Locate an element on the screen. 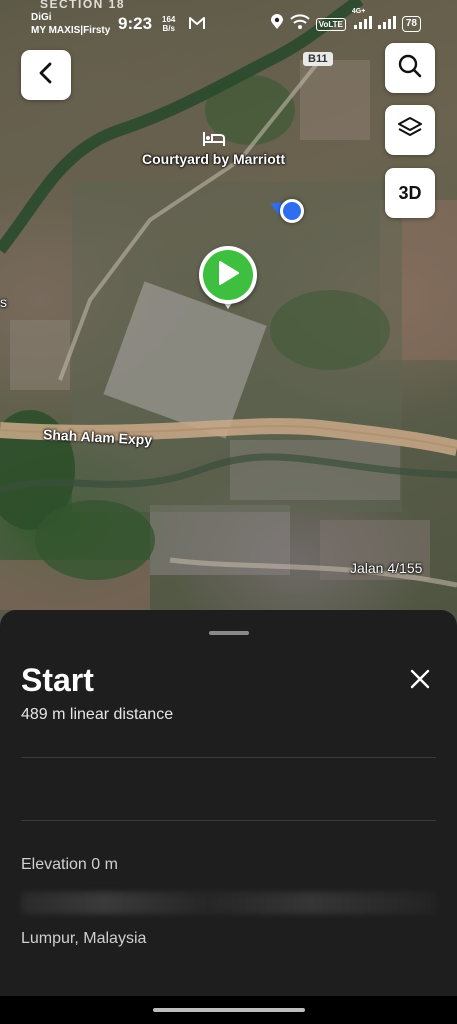 This screenshot has width=457, height=1024. chevron-left-icon is located at coordinates (46, 75).